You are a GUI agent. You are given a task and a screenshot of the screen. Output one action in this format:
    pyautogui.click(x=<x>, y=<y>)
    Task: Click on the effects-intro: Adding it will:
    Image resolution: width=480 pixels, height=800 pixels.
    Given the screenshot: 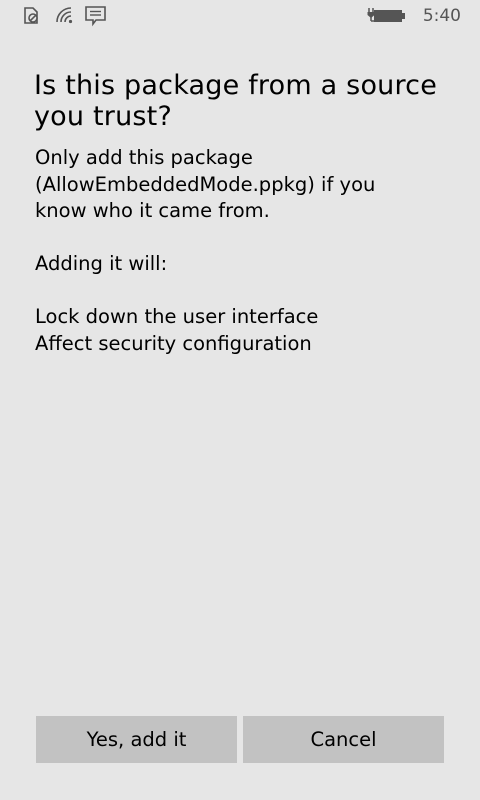 What is the action you would take?
    pyautogui.click(x=101, y=263)
    